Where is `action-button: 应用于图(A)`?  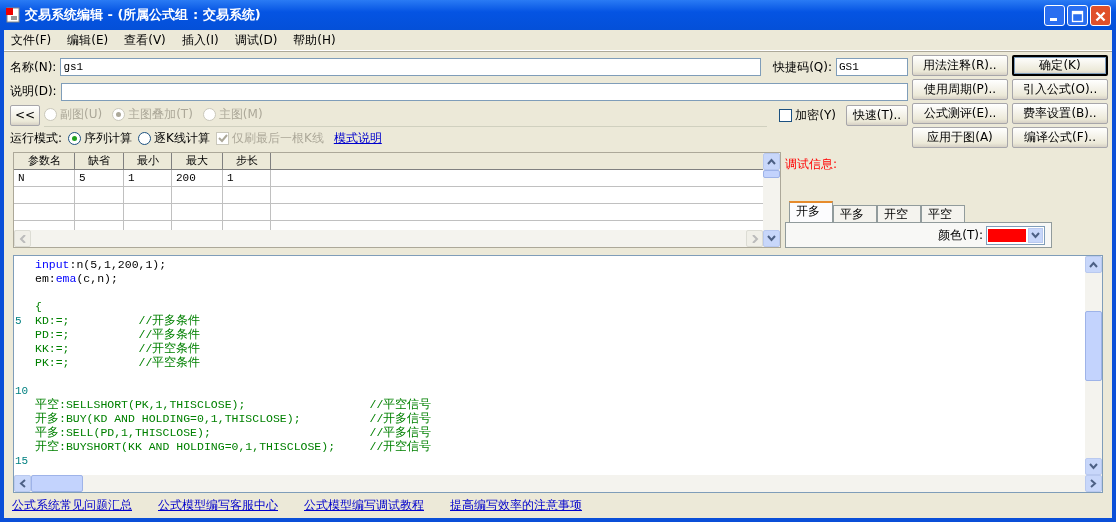
action-button: 应用于图(A) is located at coordinates (960, 137).